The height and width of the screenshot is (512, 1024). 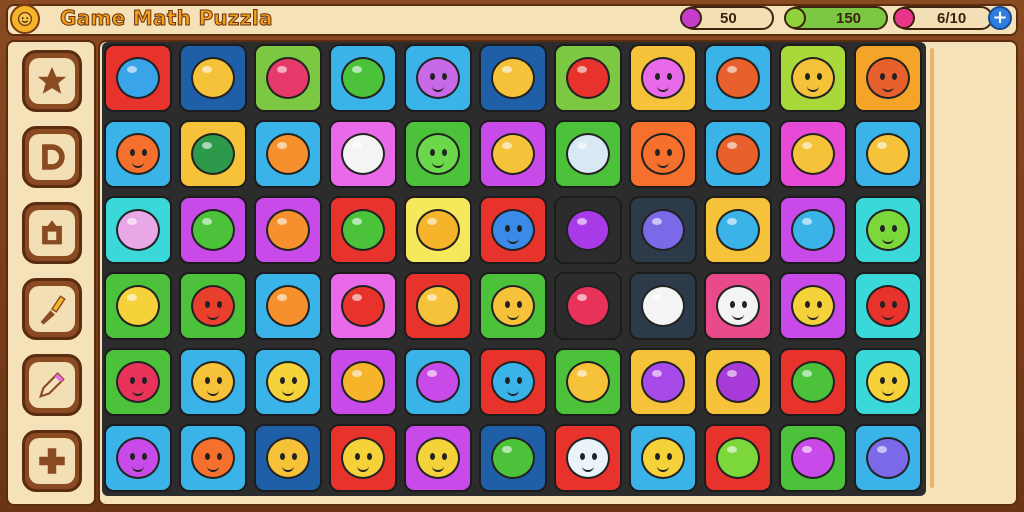 I want to click on sidebar-button-pencil, so click(x=52, y=385).